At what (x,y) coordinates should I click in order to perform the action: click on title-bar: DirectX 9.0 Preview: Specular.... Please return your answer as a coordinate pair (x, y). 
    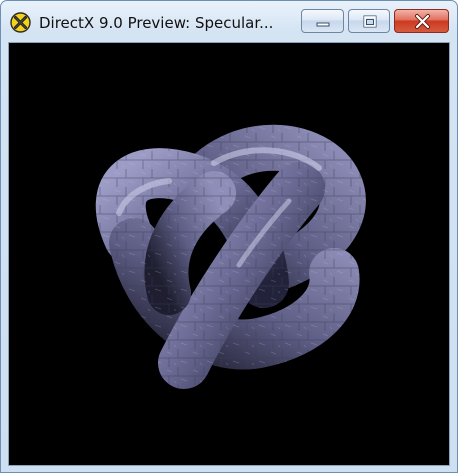
    Looking at the image, I should click on (229, 21).